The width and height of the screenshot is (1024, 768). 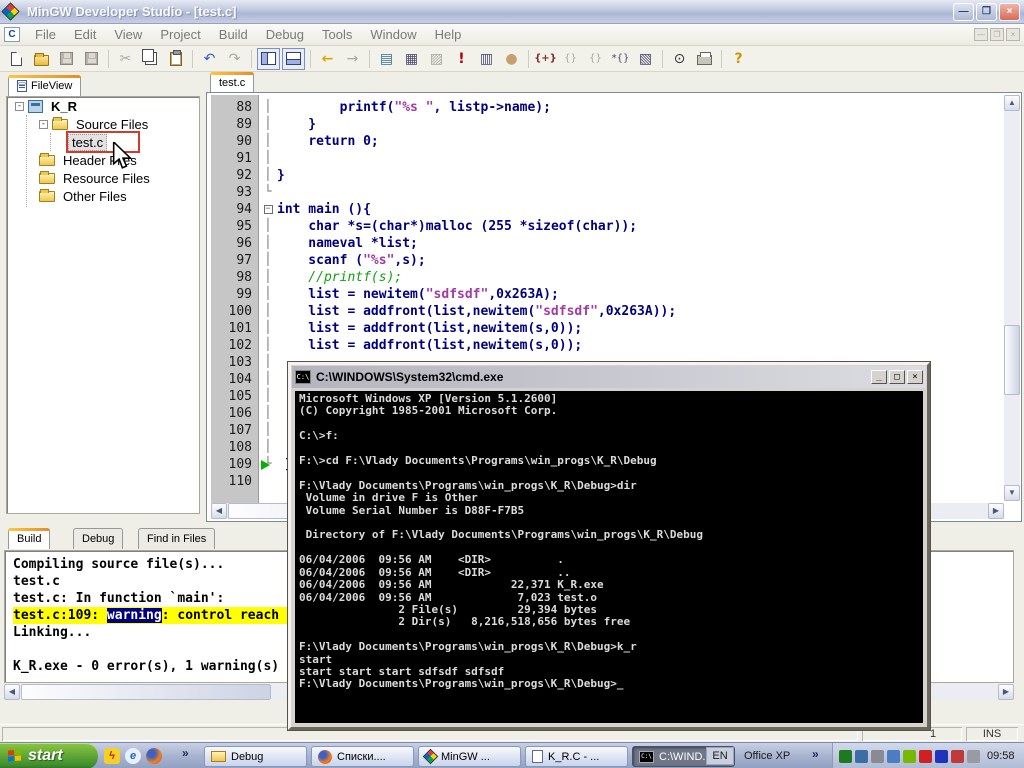 I want to click on copy-button, so click(x=150, y=59).